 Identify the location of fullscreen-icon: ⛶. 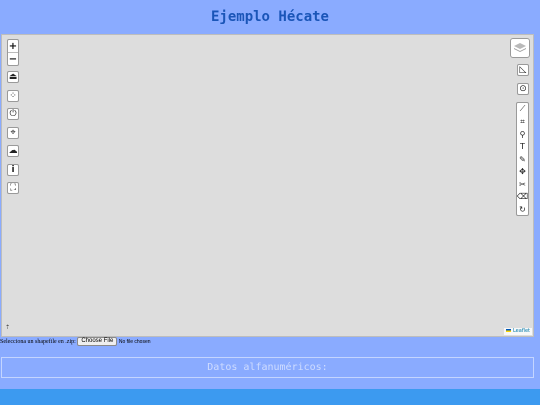
(13, 187).